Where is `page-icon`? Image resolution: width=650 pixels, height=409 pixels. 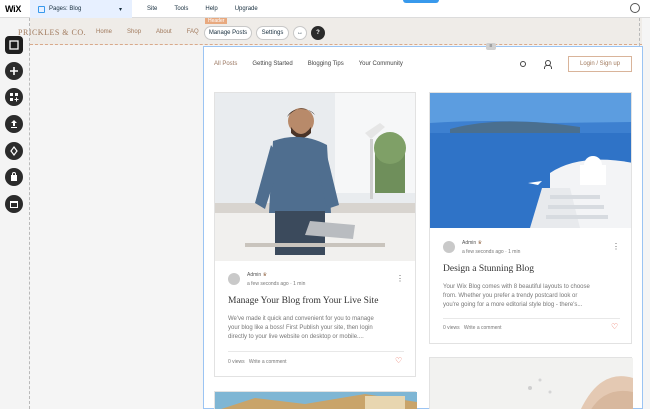
page-icon is located at coordinates (41, 9).